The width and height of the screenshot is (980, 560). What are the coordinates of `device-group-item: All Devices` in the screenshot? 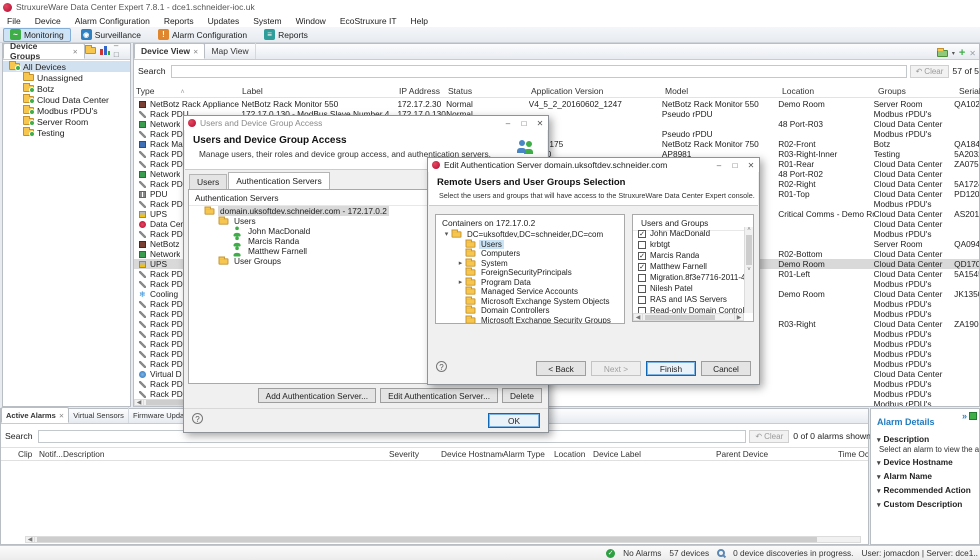 It's located at (66, 66).